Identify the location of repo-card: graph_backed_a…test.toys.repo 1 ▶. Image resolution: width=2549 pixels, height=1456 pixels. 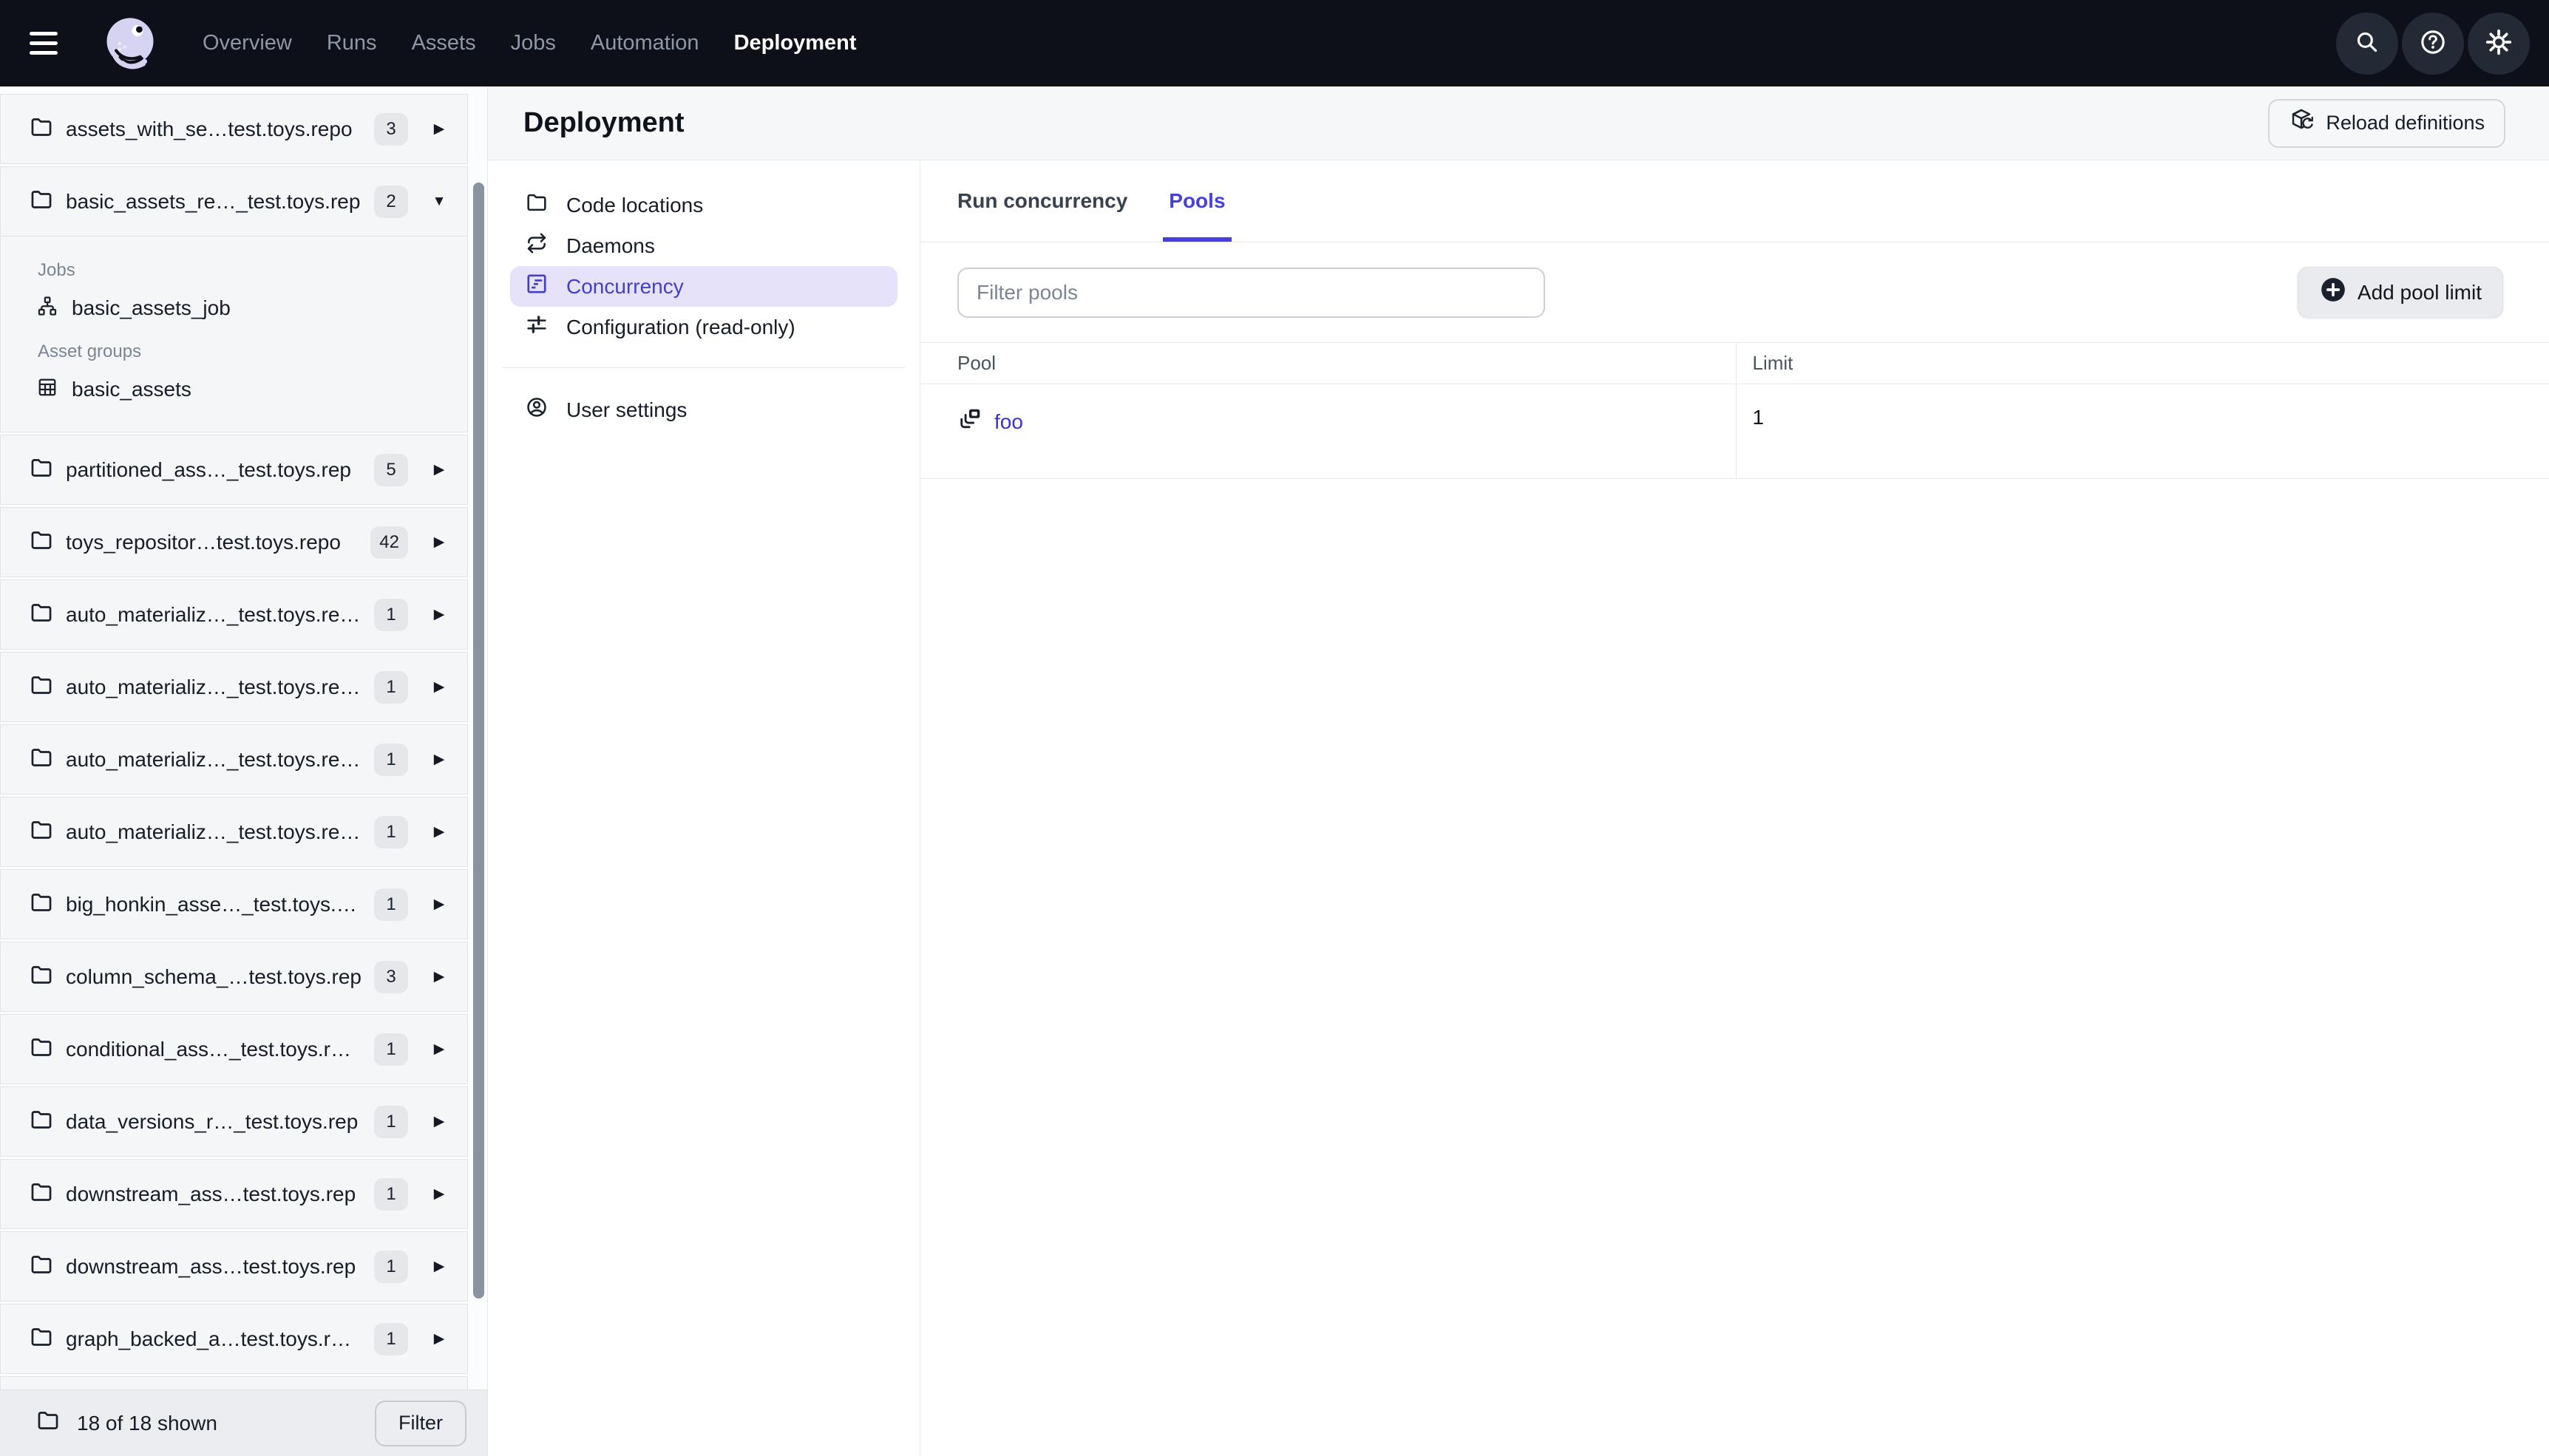
(234, 1339).